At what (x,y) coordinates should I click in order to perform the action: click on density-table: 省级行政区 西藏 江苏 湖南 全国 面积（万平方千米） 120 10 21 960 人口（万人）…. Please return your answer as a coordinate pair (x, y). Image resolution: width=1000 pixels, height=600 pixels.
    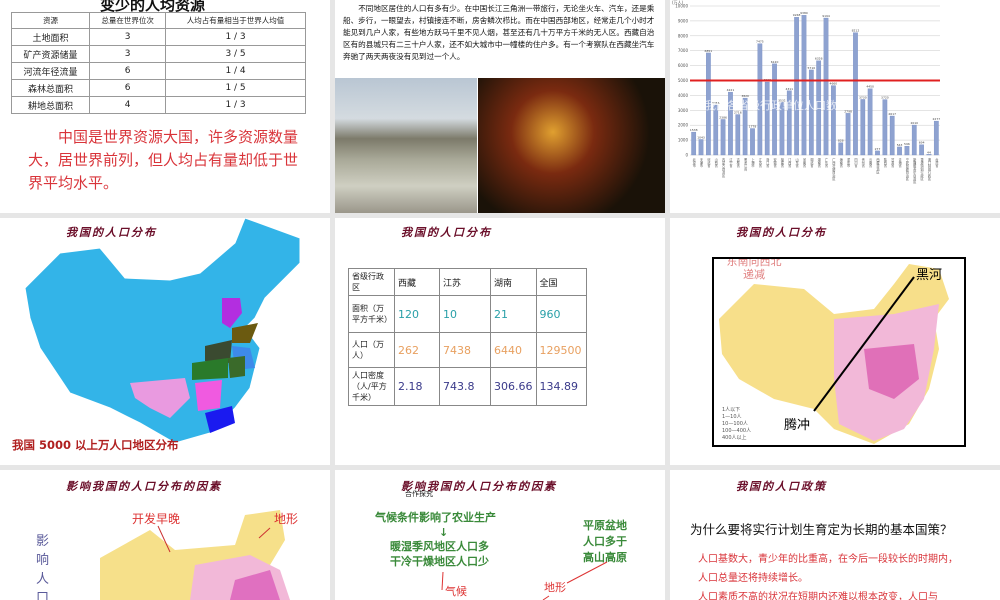
    Looking at the image, I should click on (467, 337).